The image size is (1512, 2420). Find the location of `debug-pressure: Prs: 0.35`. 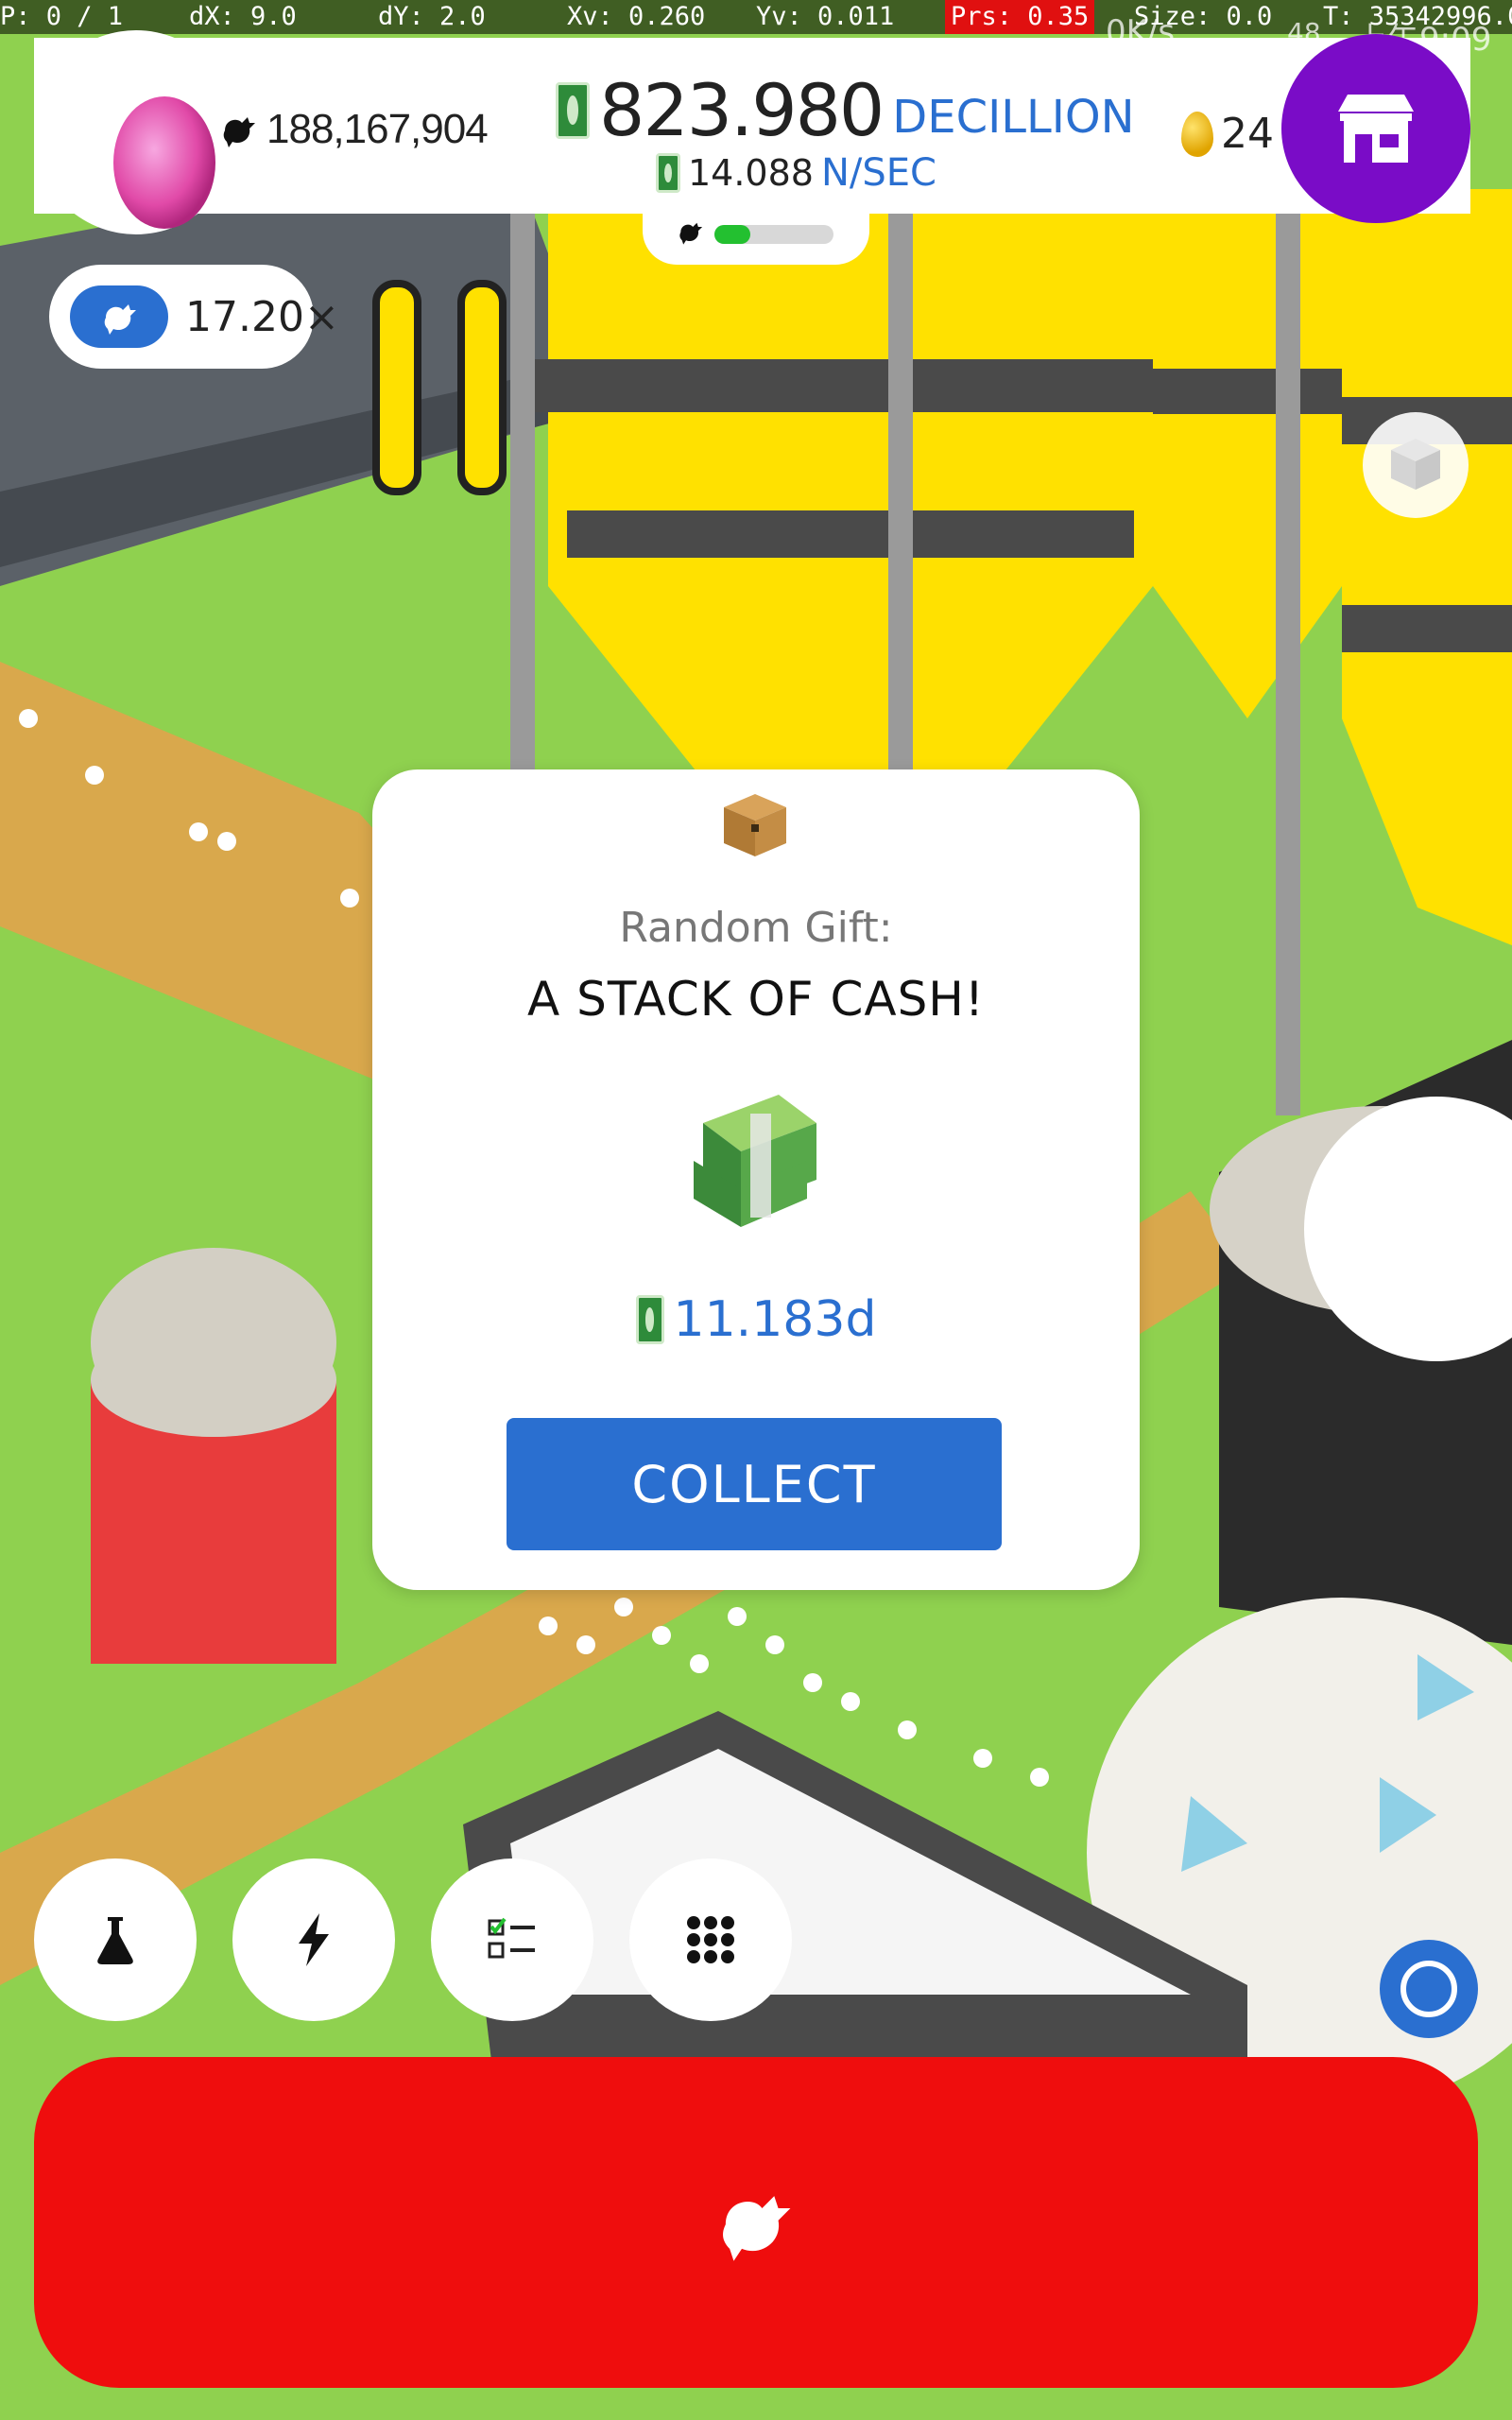

debug-pressure: Prs: 0.35 is located at coordinates (1020, 17).